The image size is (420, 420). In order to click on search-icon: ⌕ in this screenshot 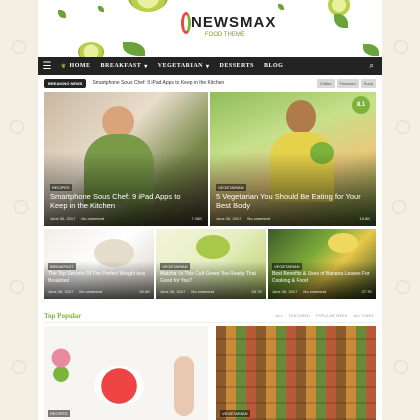, I will do `click(372, 66)`.